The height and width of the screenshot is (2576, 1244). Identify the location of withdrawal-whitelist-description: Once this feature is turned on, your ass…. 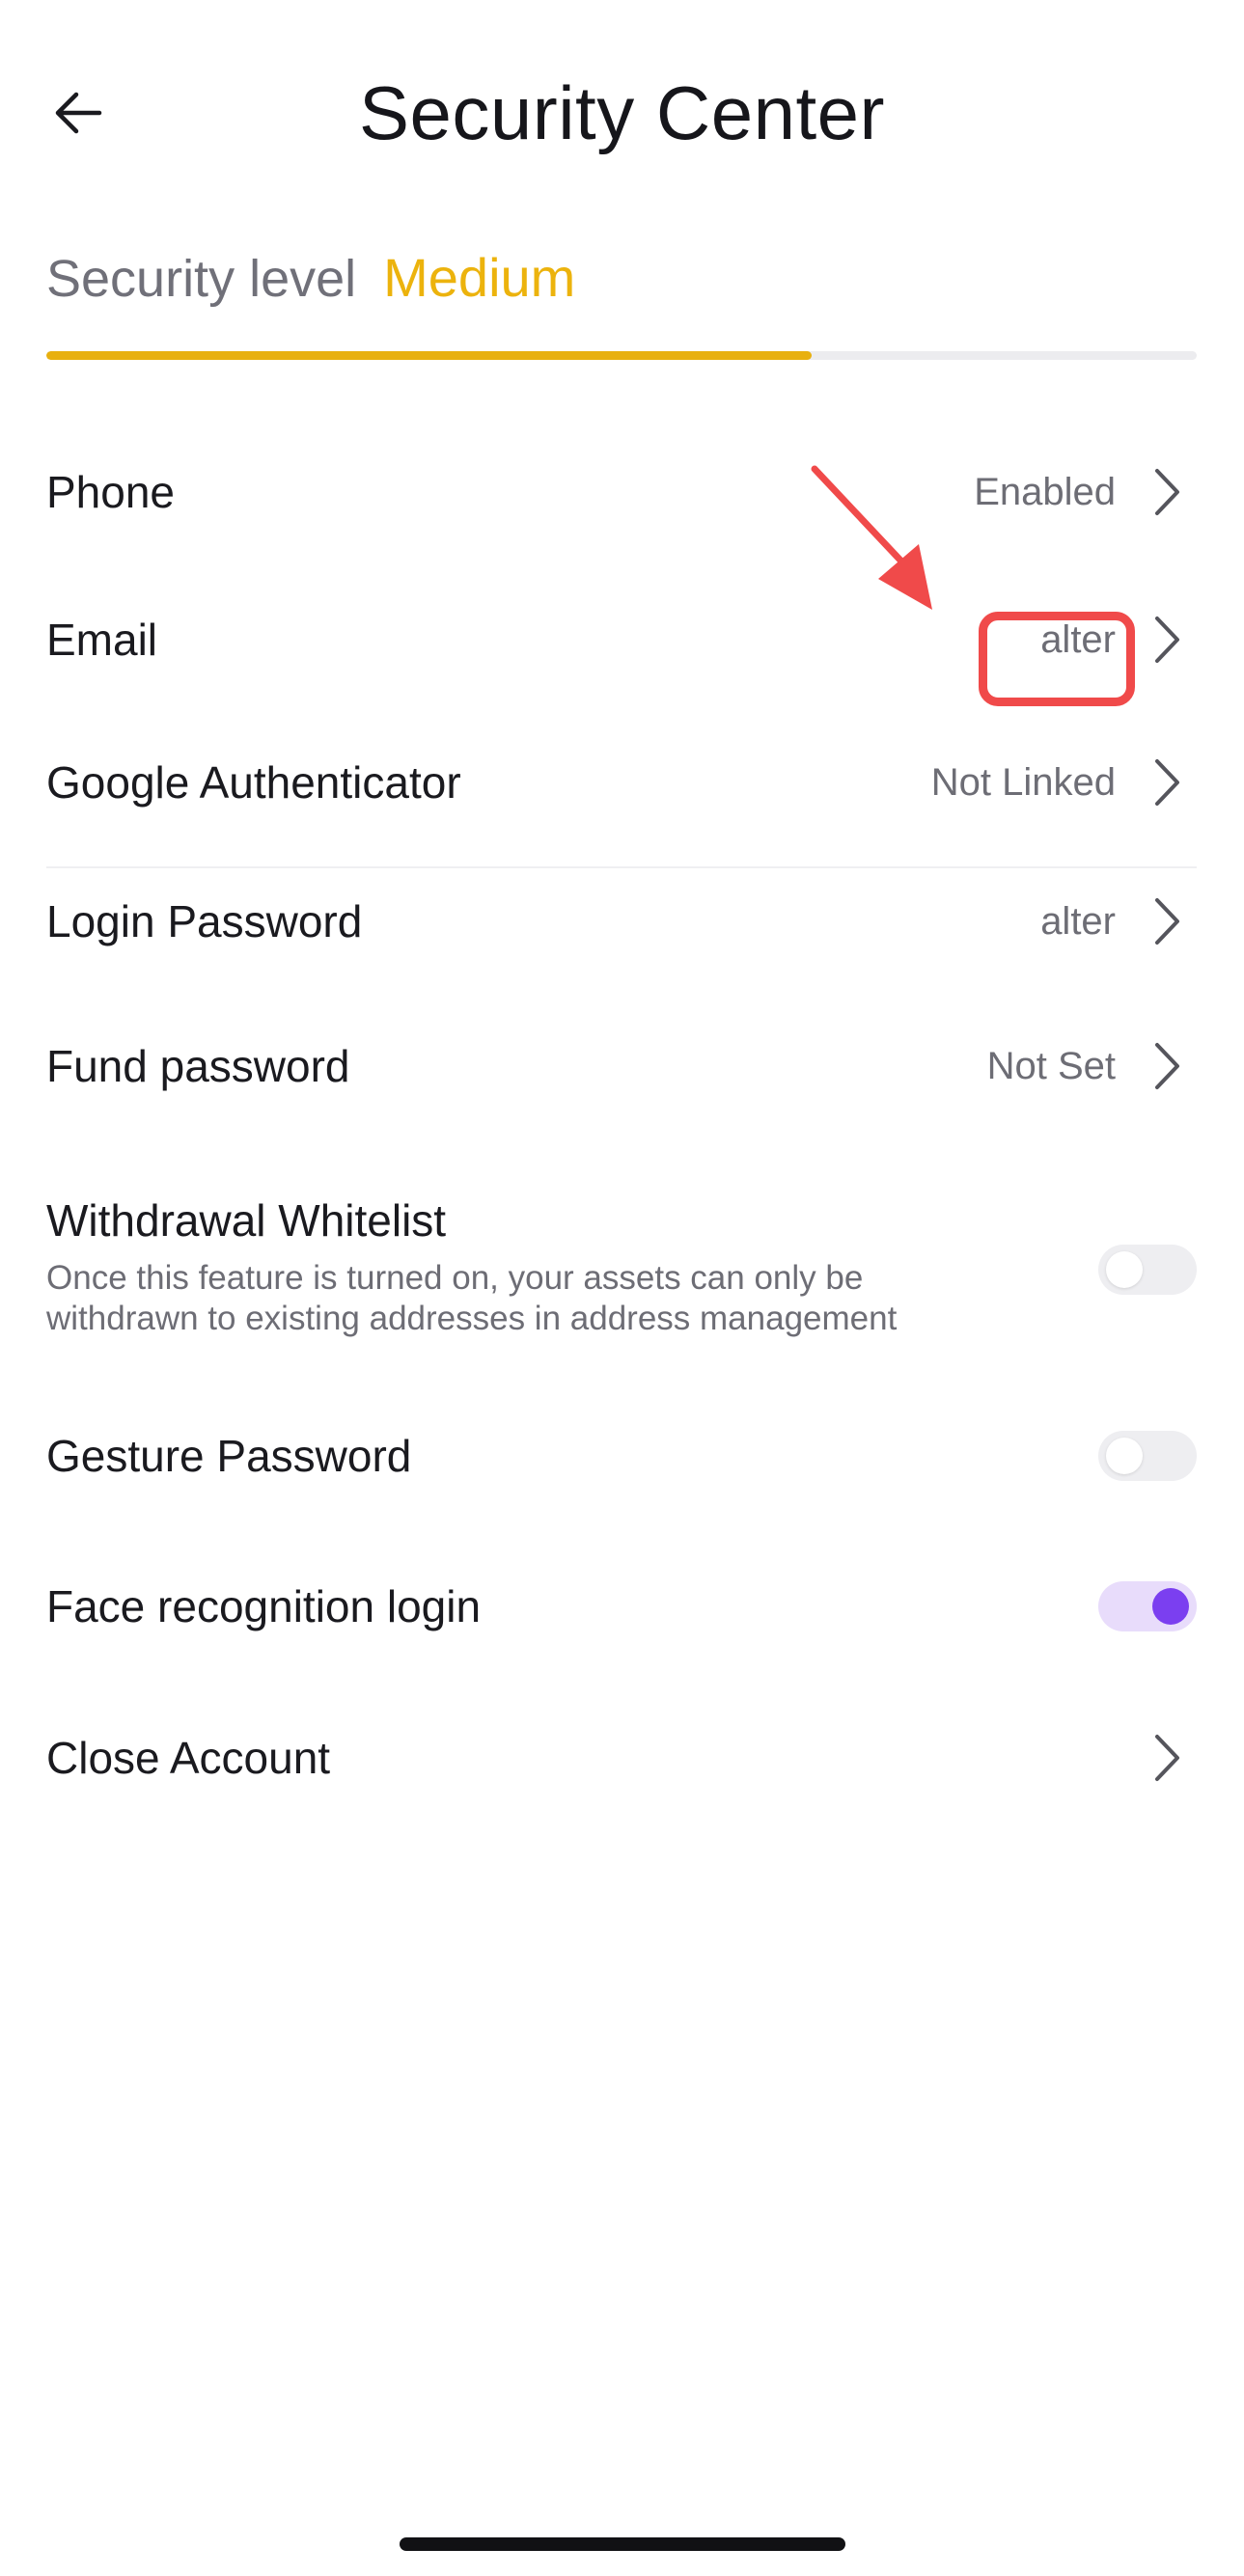
(472, 1298).